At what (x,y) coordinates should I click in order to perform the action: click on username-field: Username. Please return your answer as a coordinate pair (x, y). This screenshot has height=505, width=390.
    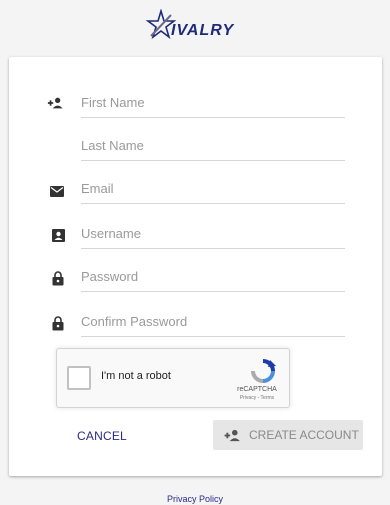
    Looking at the image, I should click on (213, 234).